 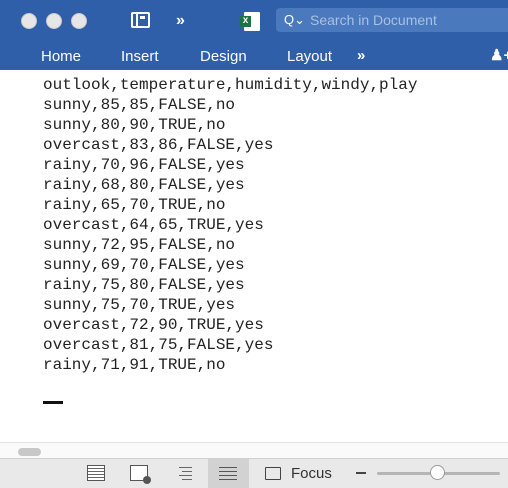 I want to click on web-layout-view-icon, so click(x=140, y=474).